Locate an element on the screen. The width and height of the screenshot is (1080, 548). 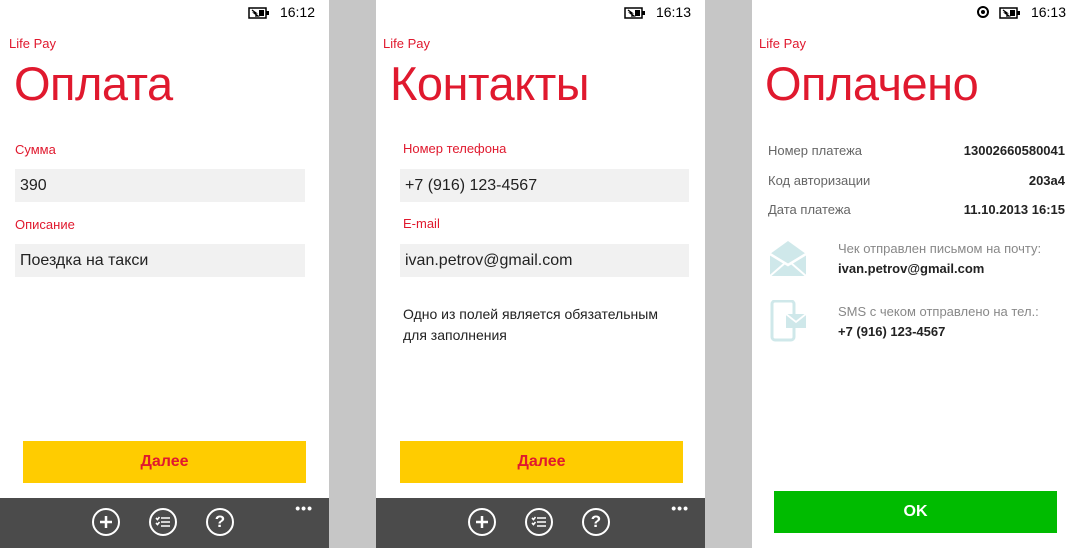
email-envelope-icon is located at coordinates (788, 260).